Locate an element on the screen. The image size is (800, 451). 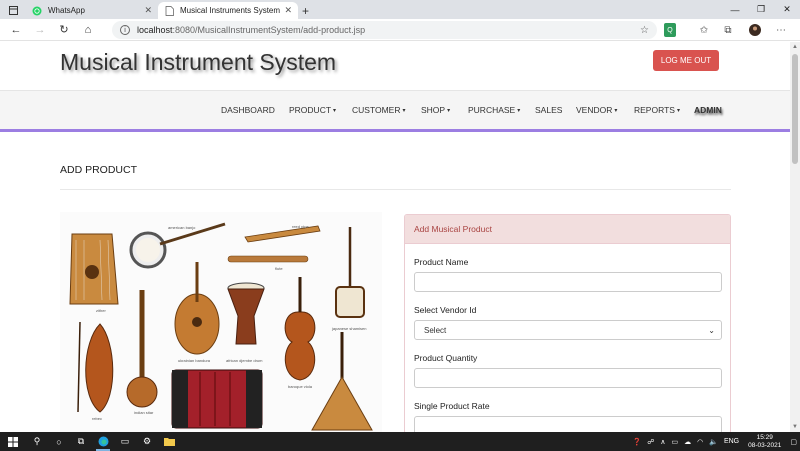
minimize-icon: — is located at coordinates (735, 9).